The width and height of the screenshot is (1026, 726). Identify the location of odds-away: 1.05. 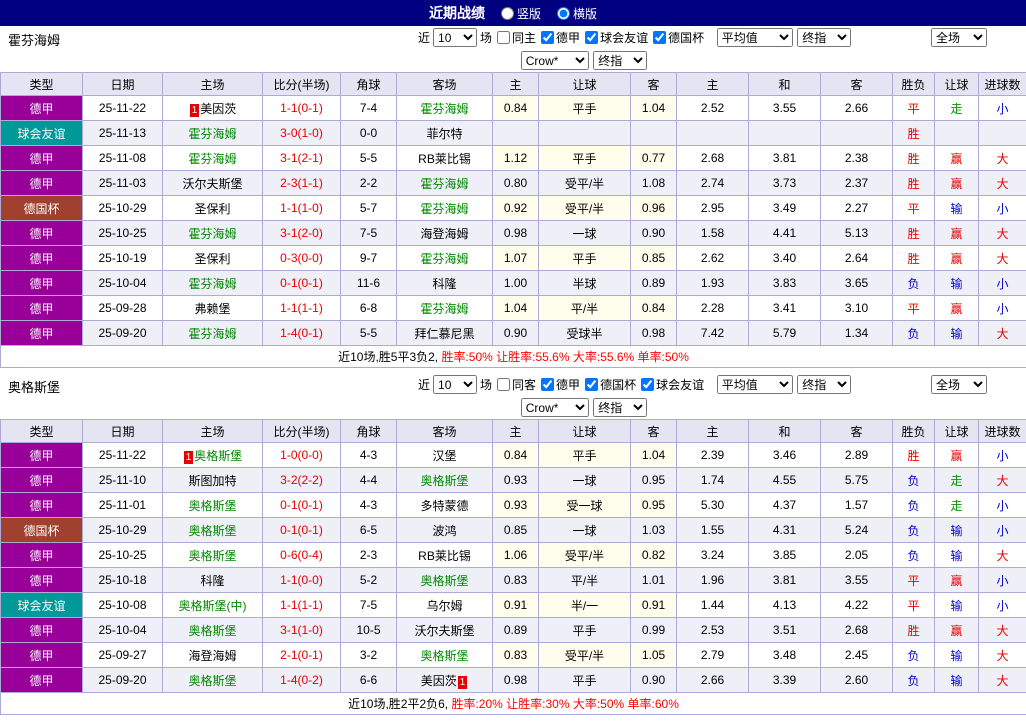
(653, 655).